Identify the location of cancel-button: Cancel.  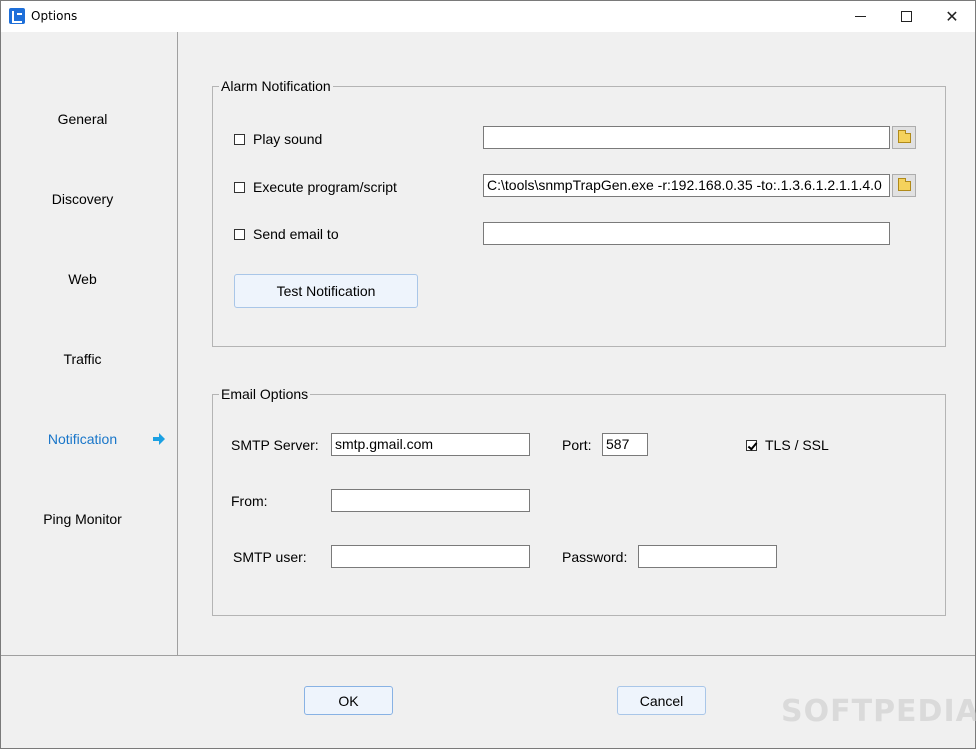
(661, 700).